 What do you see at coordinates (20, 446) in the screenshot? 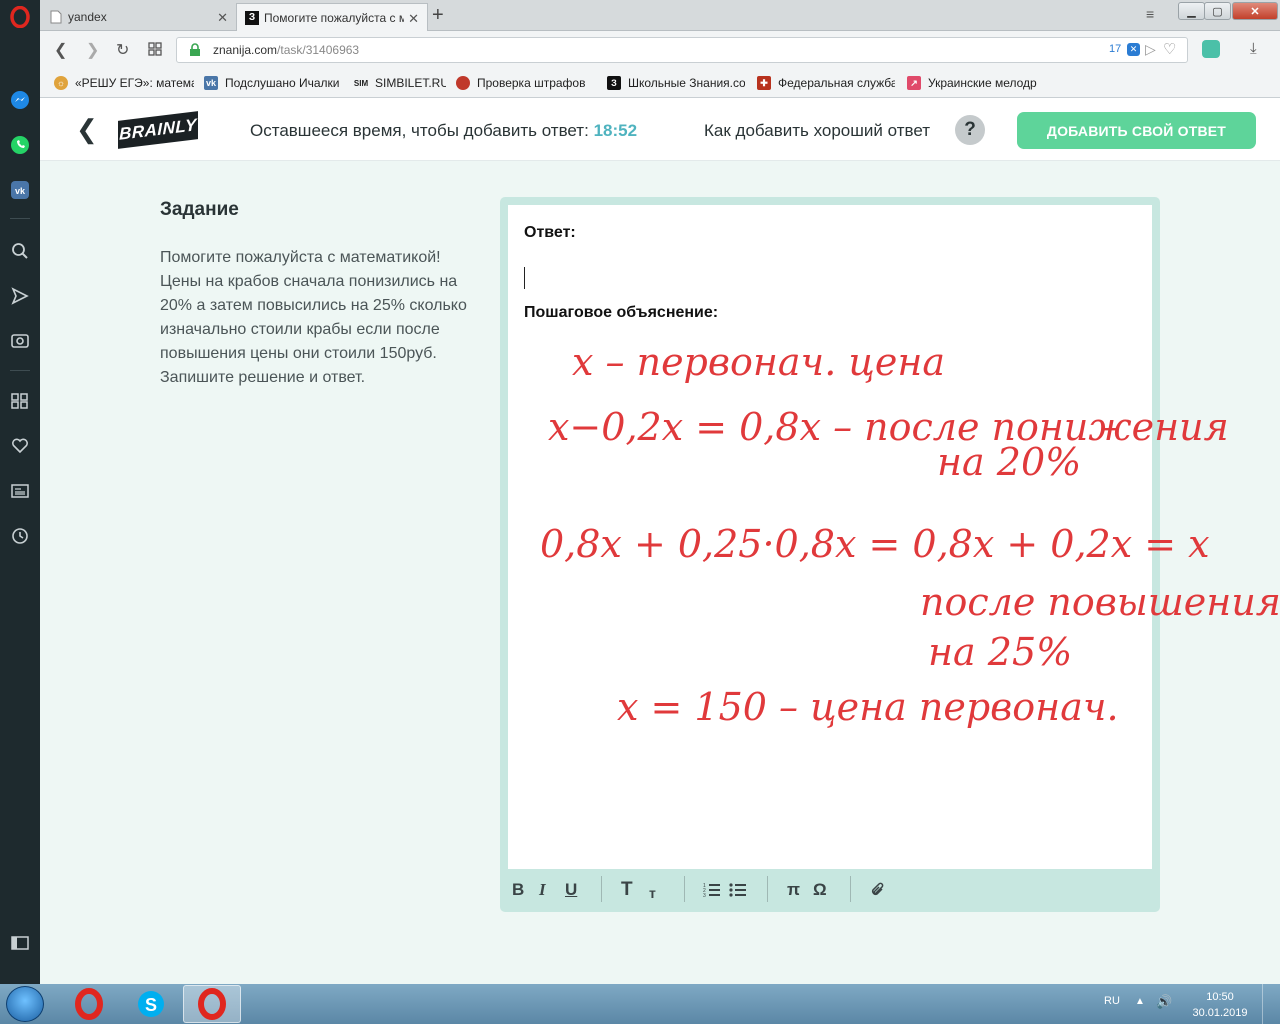
I see `heart-icon` at bounding box center [20, 446].